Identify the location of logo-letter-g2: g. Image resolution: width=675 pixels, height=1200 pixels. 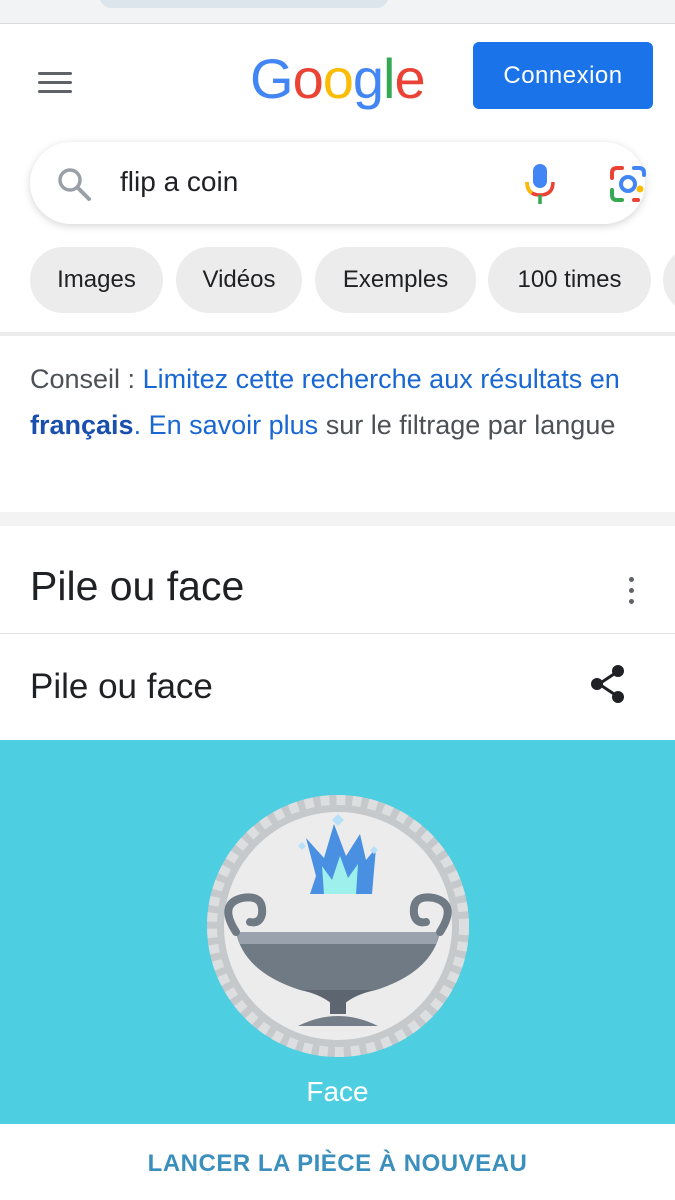
(368, 78).